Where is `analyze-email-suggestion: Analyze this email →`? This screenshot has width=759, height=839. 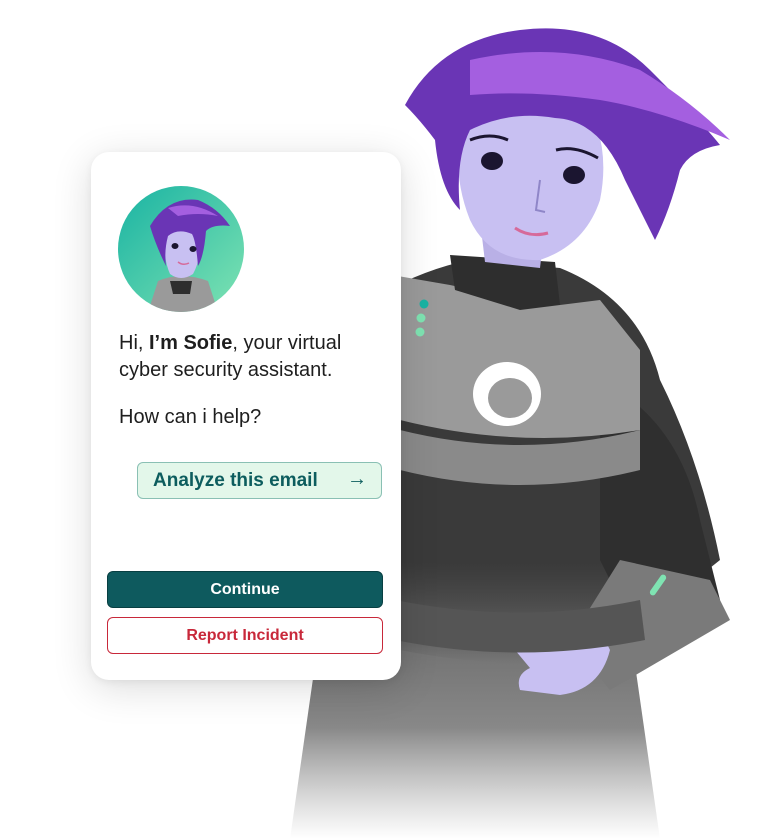
analyze-email-suggestion: Analyze this email → is located at coordinates (259, 480).